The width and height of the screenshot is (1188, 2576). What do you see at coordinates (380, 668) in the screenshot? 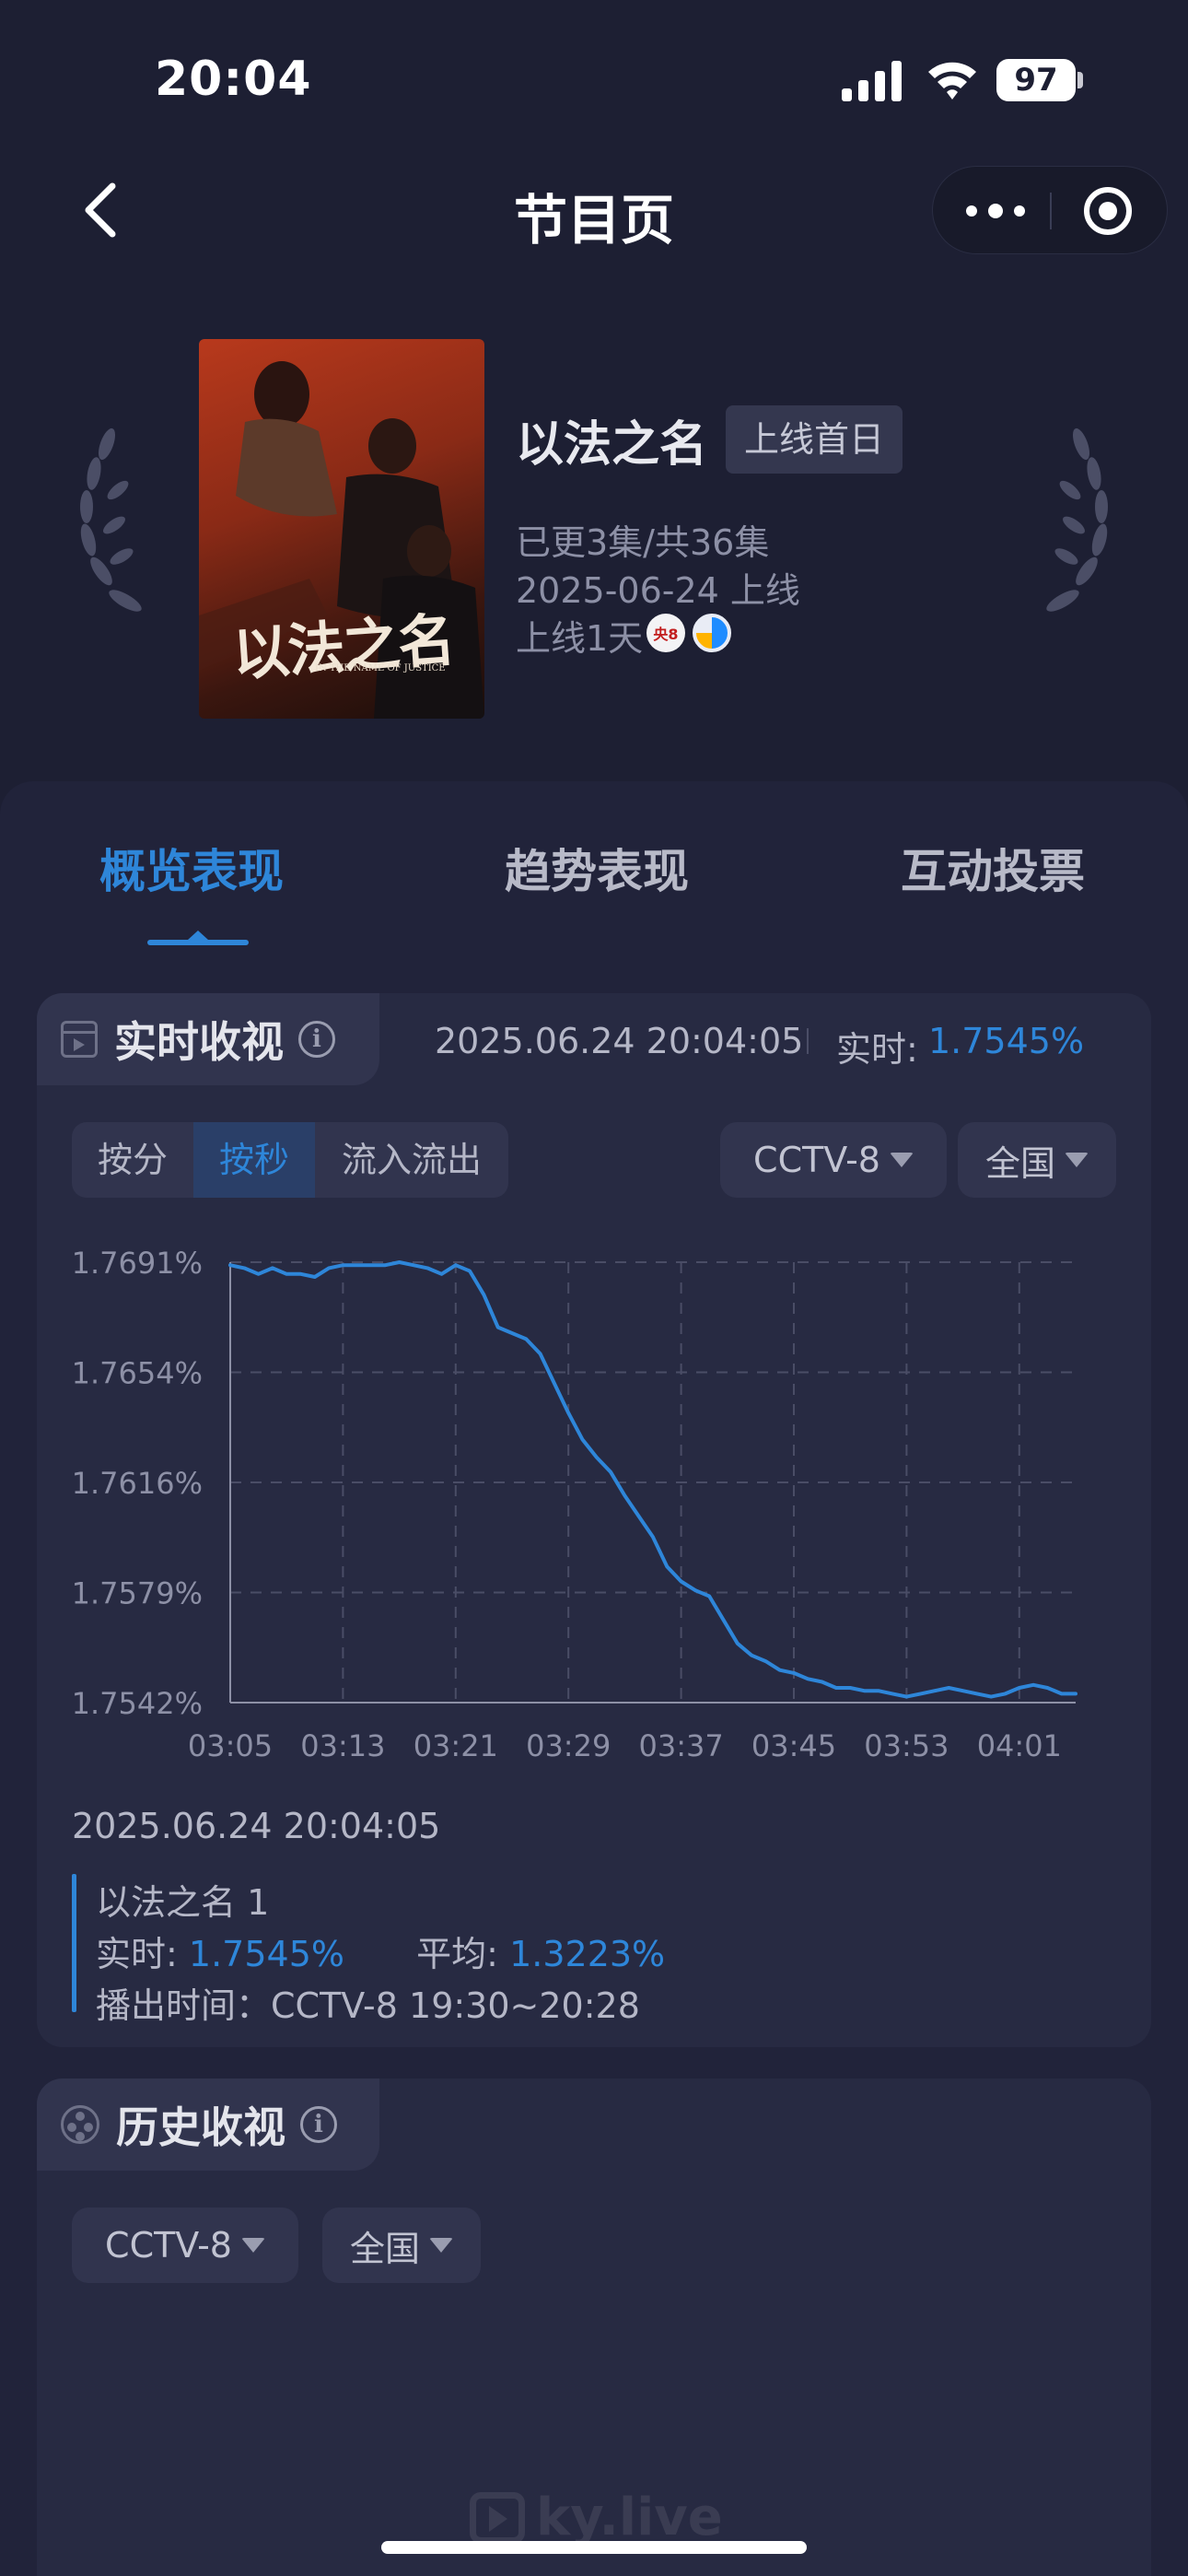
I see `poster-subtitle: IN THE NAME OF JUSTICE` at bounding box center [380, 668].